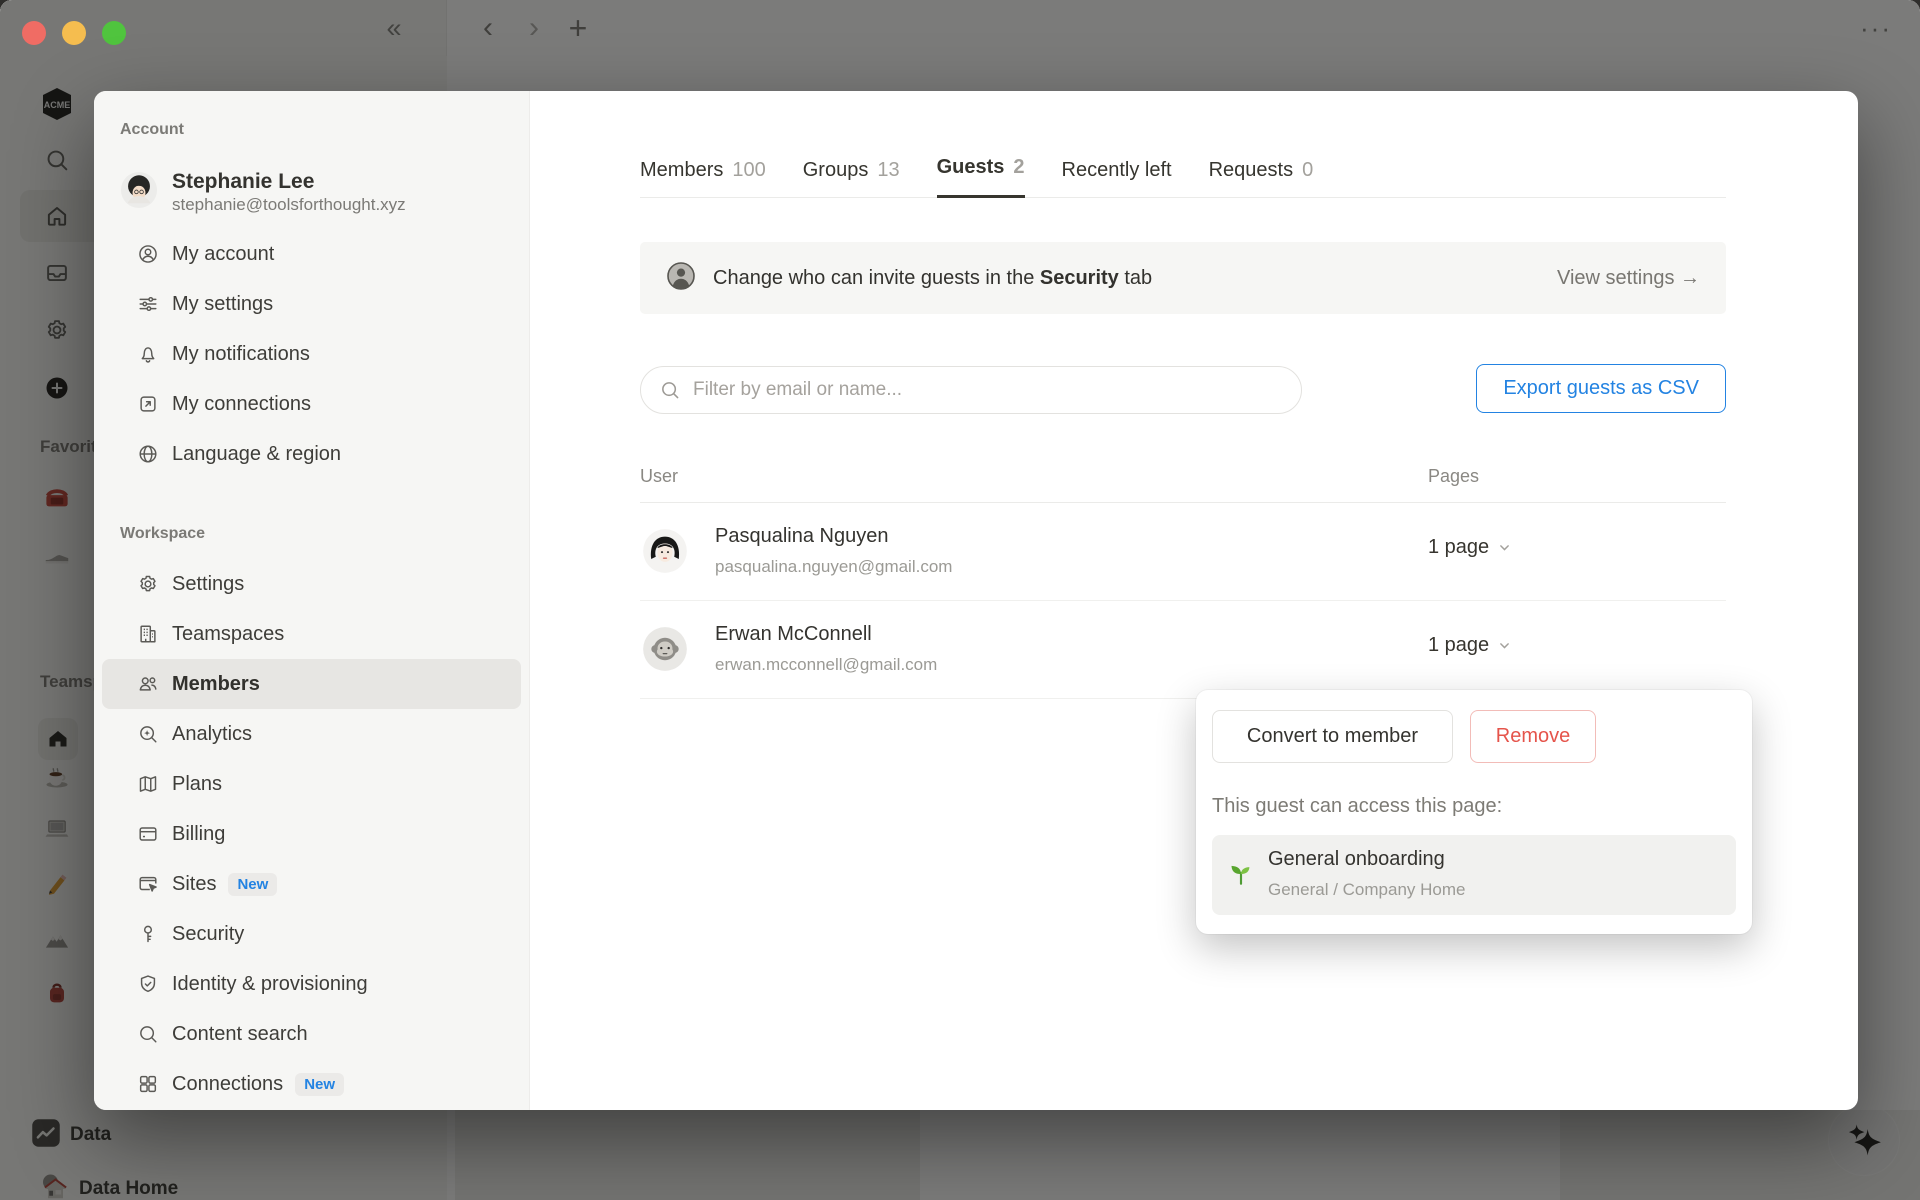  What do you see at coordinates (1367, 889) in the screenshot?
I see `access-page-path: General / Company Home` at bounding box center [1367, 889].